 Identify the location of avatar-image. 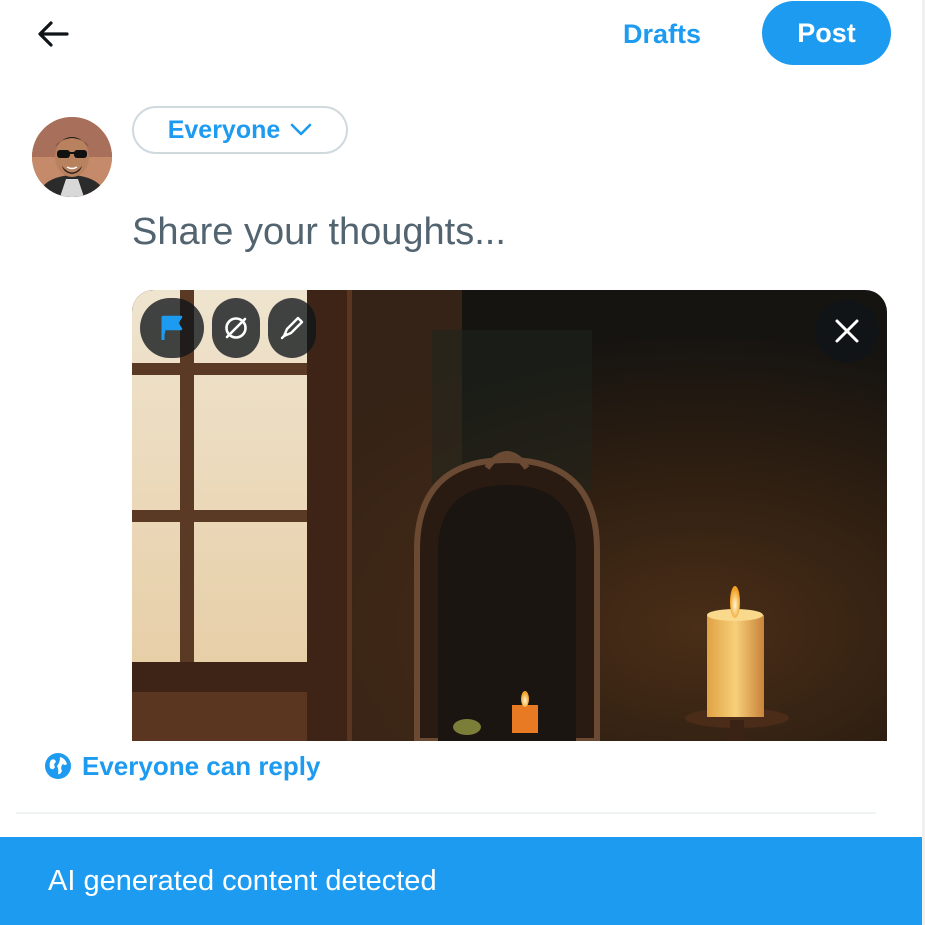
(72, 157).